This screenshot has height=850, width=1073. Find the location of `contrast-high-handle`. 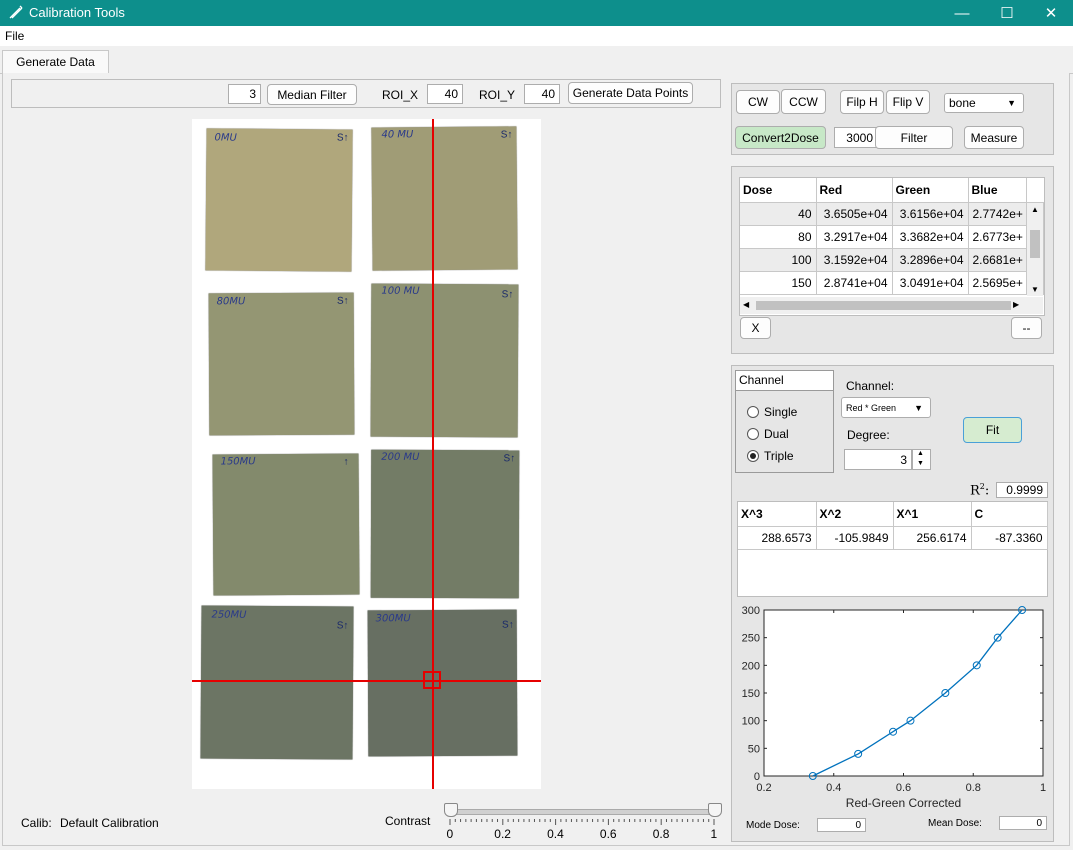

contrast-high-handle is located at coordinates (715, 810).